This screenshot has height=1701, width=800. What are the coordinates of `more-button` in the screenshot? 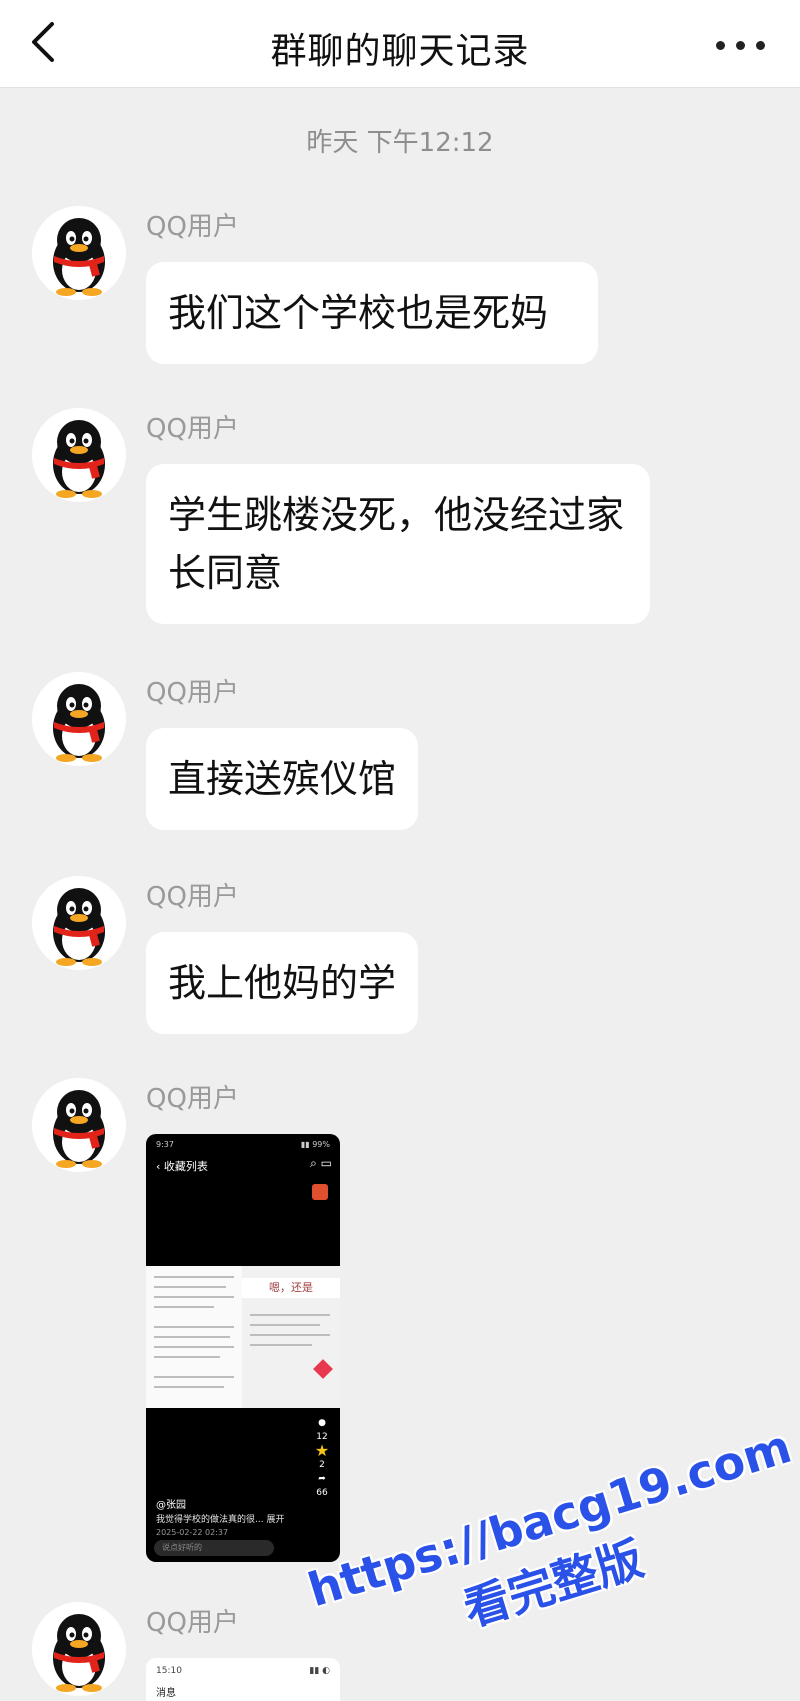 It's located at (742, 44).